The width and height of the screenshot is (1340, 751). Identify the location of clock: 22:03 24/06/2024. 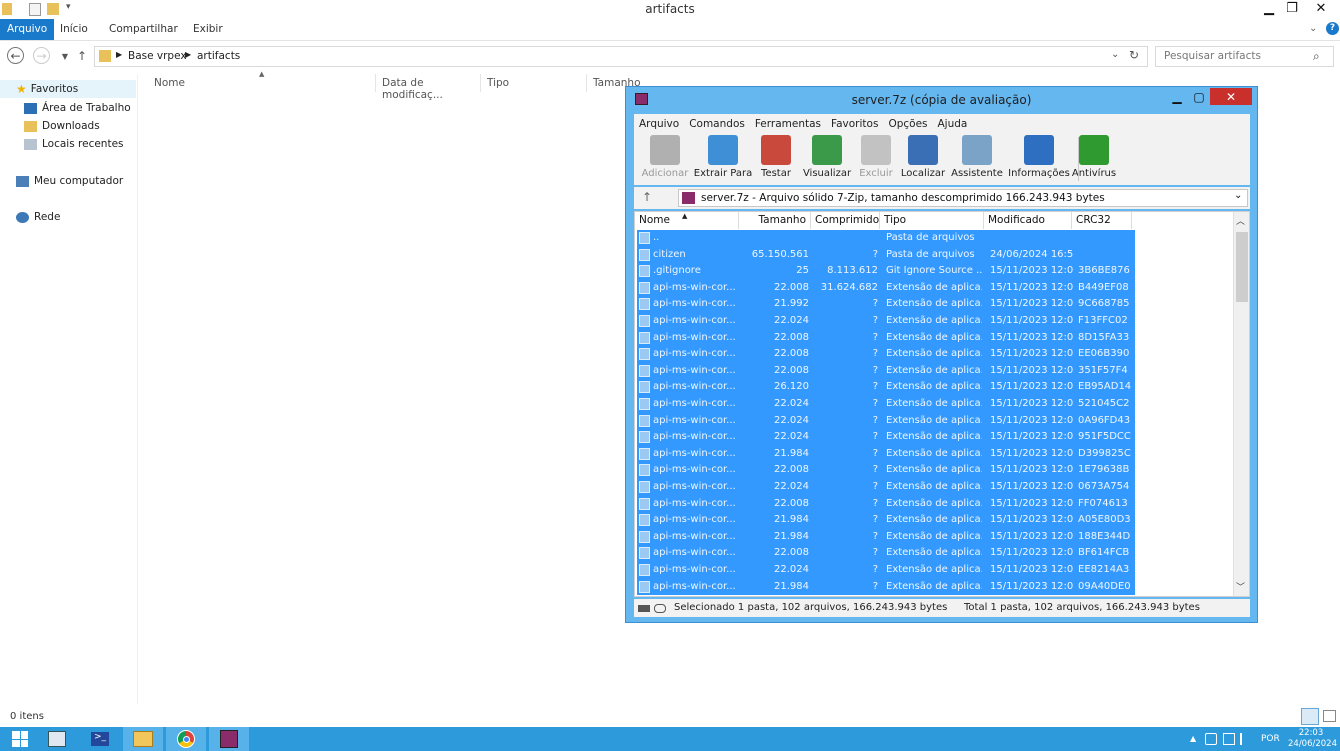
(1312, 739).